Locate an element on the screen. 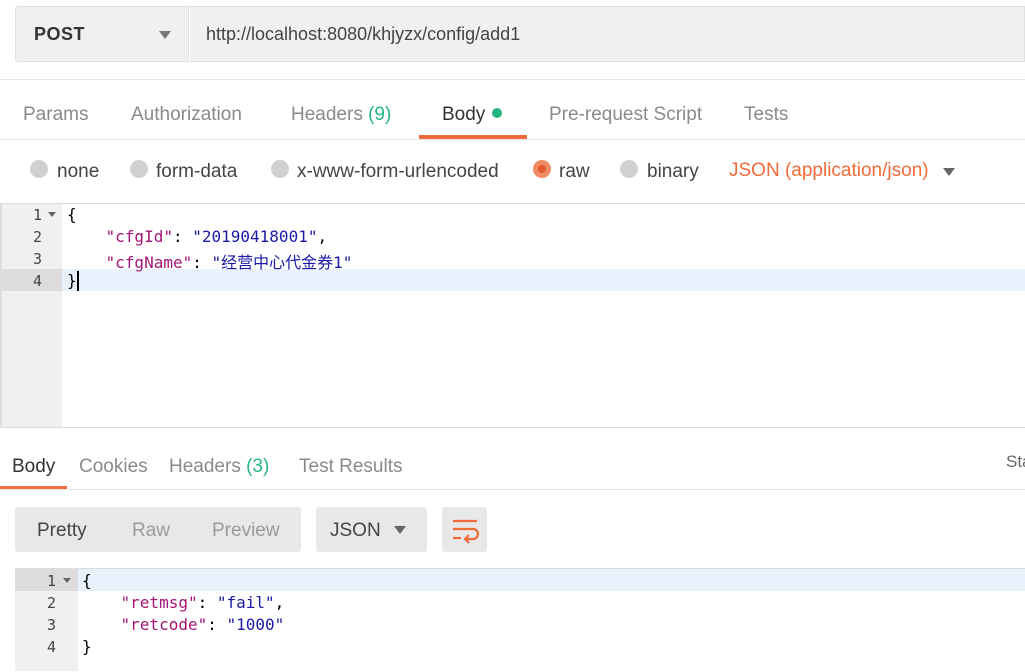 Image resolution: width=1025 pixels, height=672 pixels. radio-none is located at coordinates (39, 169).